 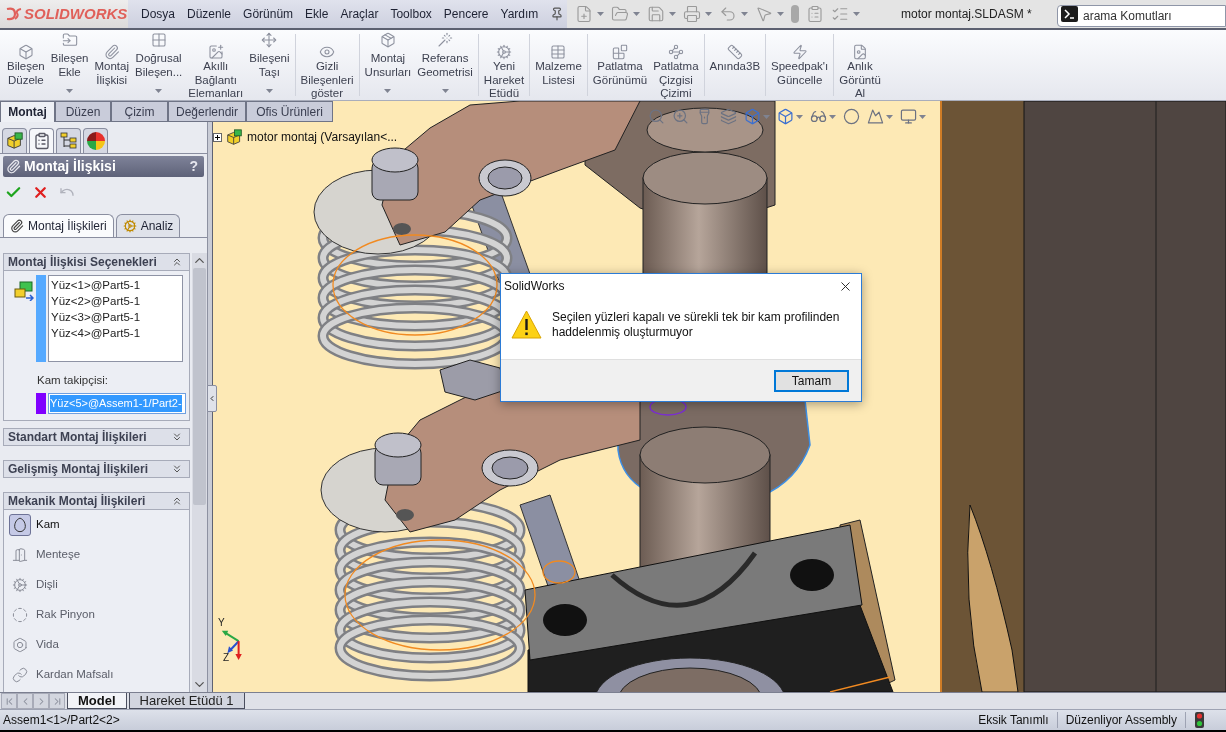 What do you see at coordinates (840, 14) in the screenshot?
I see `checklist-icon` at bounding box center [840, 14].